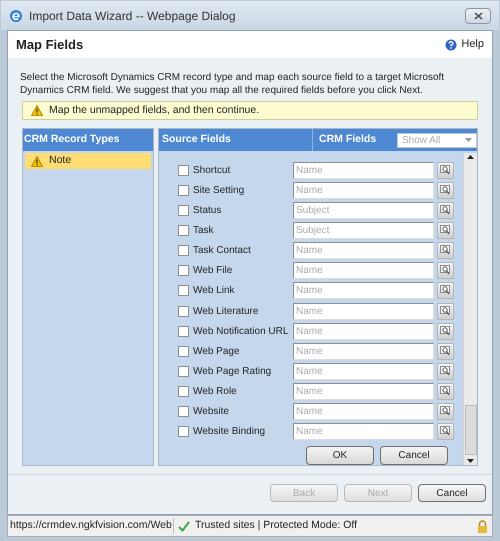 The image size is (500, 541). What do you see at coordinates (470, 461) in the screenshot?
I see `scroll-down-icon` at bounding box center [470, 461].